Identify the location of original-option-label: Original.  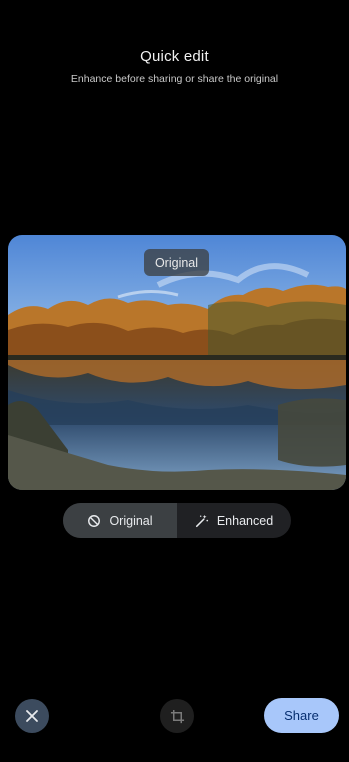
(131, 520).